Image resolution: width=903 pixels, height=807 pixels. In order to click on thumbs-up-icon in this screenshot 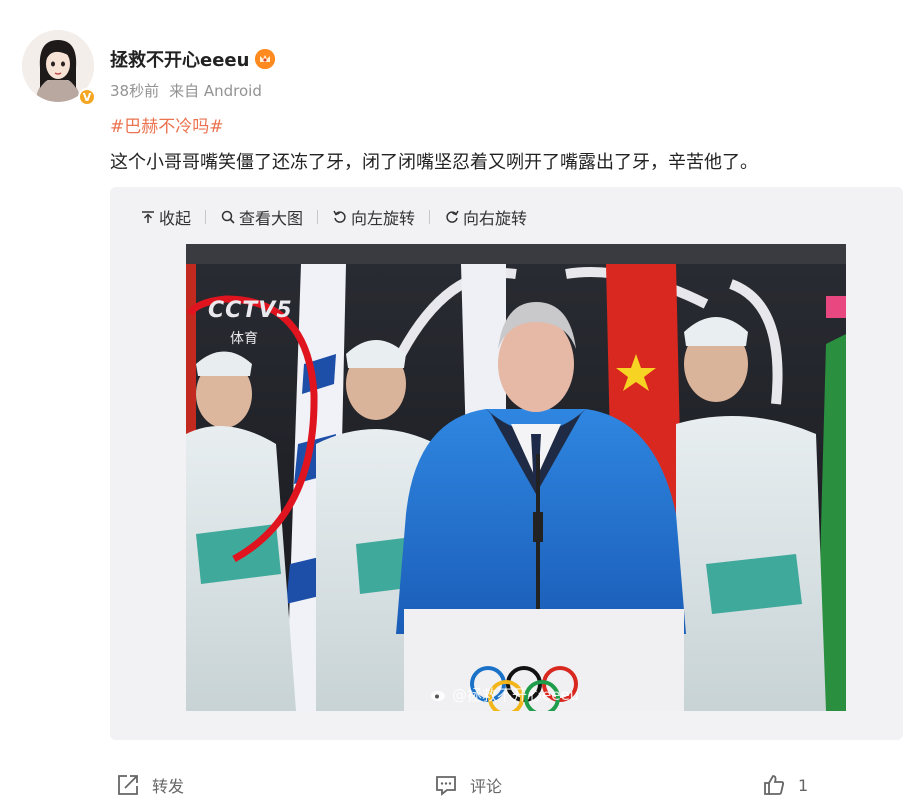, I will do `click(774, 785)`.